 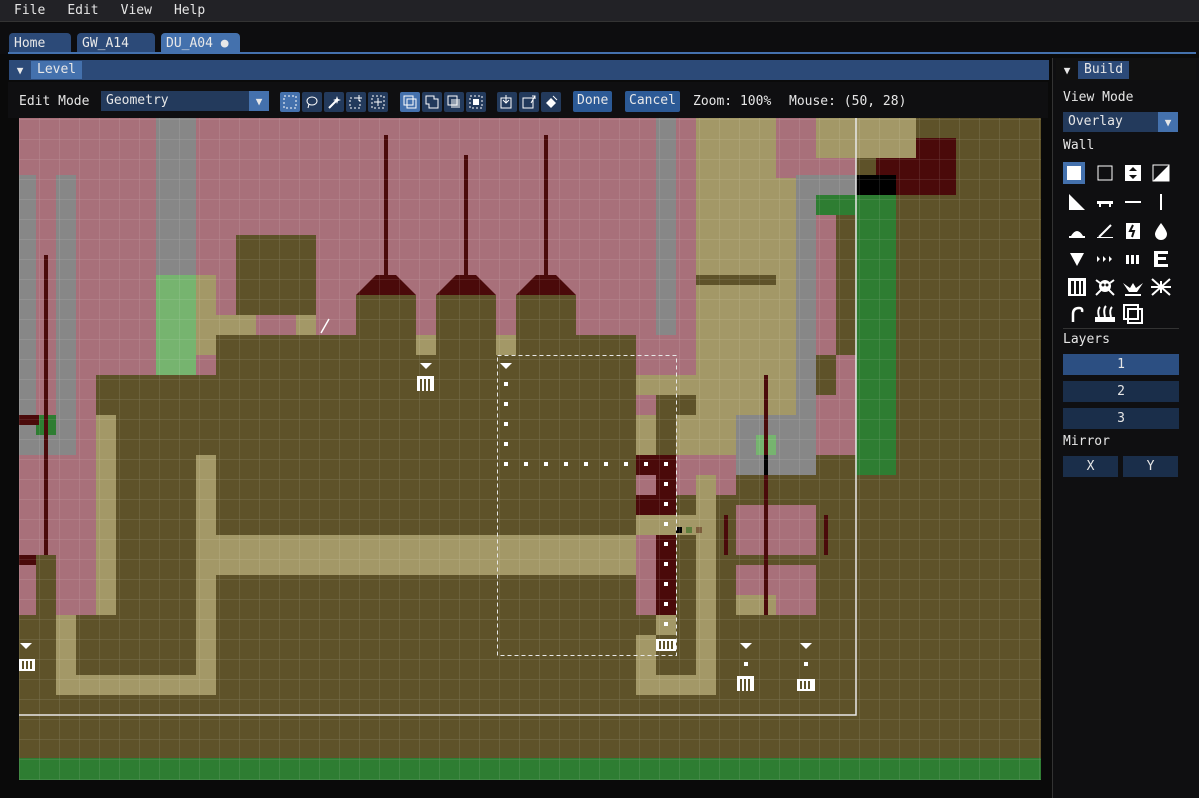 What do you see at coordinates (1090, 466) in the screenshot?
I see `mirror-x-button: X` at bounding box center [1090, 466].